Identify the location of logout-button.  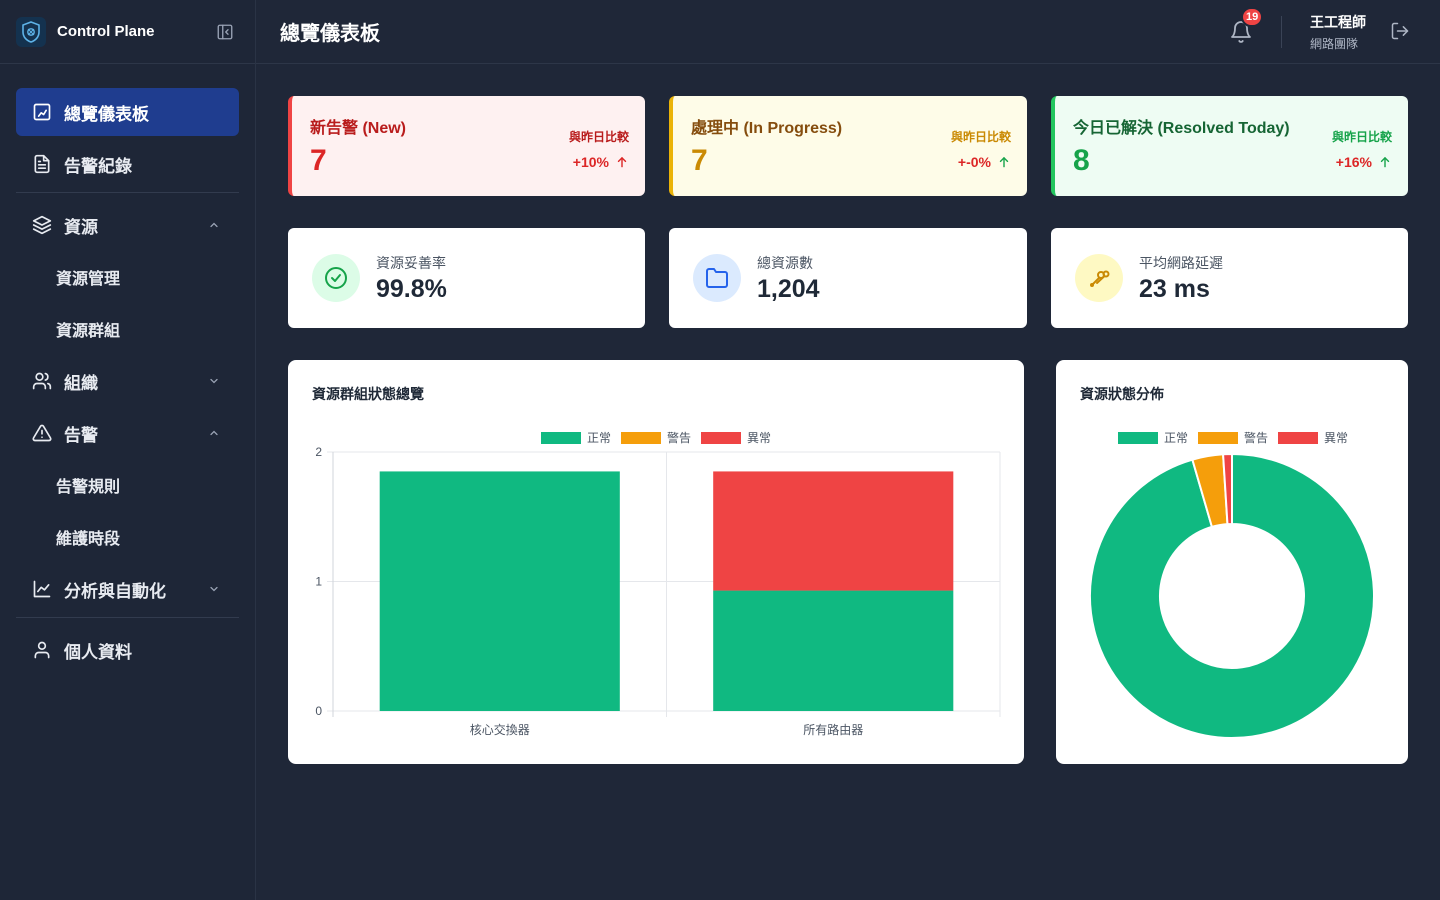
(1401, 32).